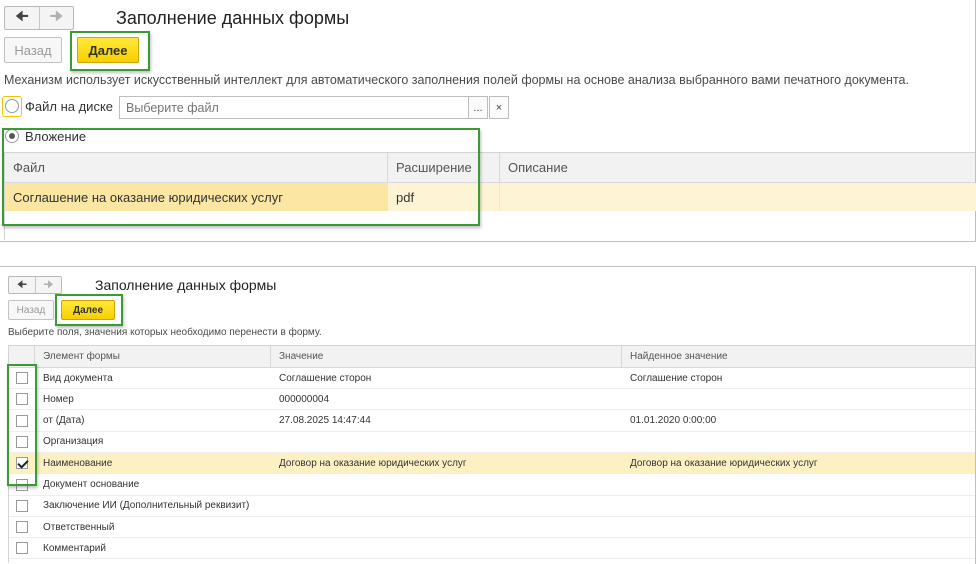 This screenshot has width=976, height=564. What do you see at coordinates (153, 485) in the screenshot?
I see `cell-element: Документ основание` at bounding box center [153, 485].